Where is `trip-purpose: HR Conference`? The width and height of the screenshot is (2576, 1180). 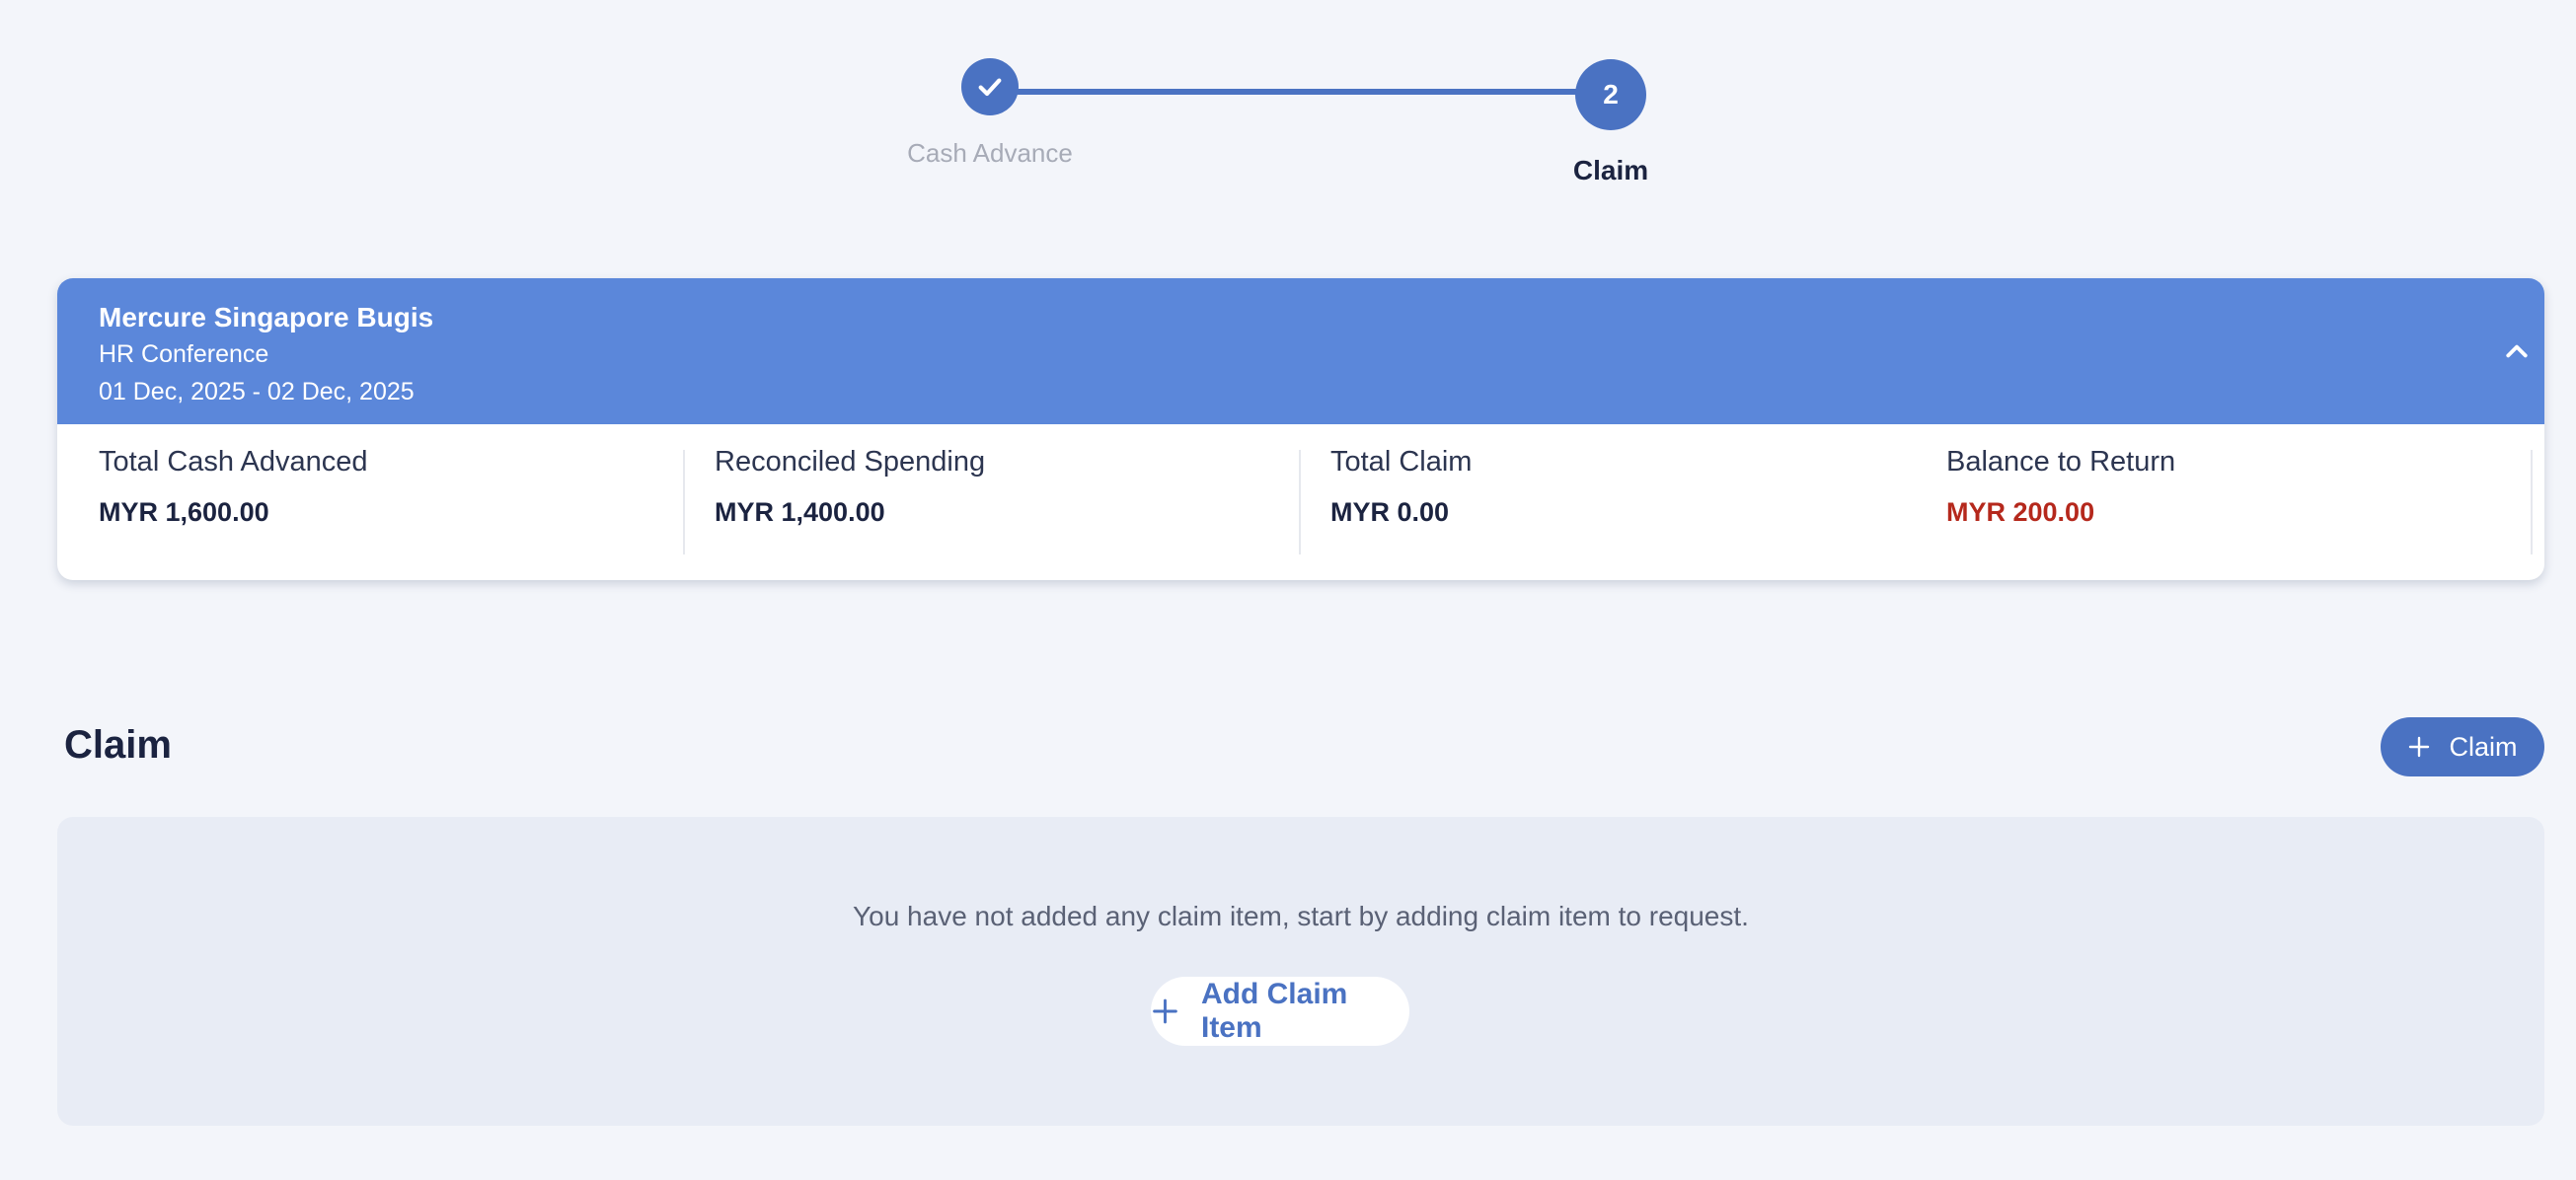 trip-purpose: HR Conference is located at coordinates (184, 354).